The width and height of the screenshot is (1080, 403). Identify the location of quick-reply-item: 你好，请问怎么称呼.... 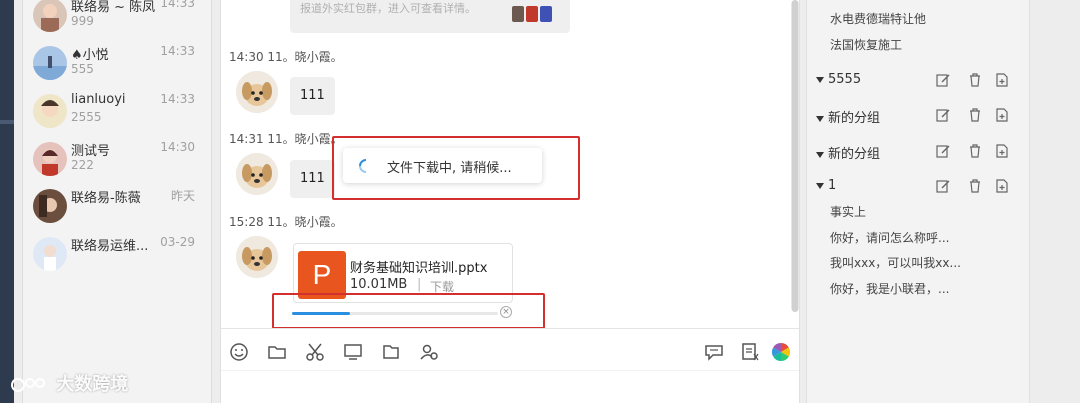
(889, 237).